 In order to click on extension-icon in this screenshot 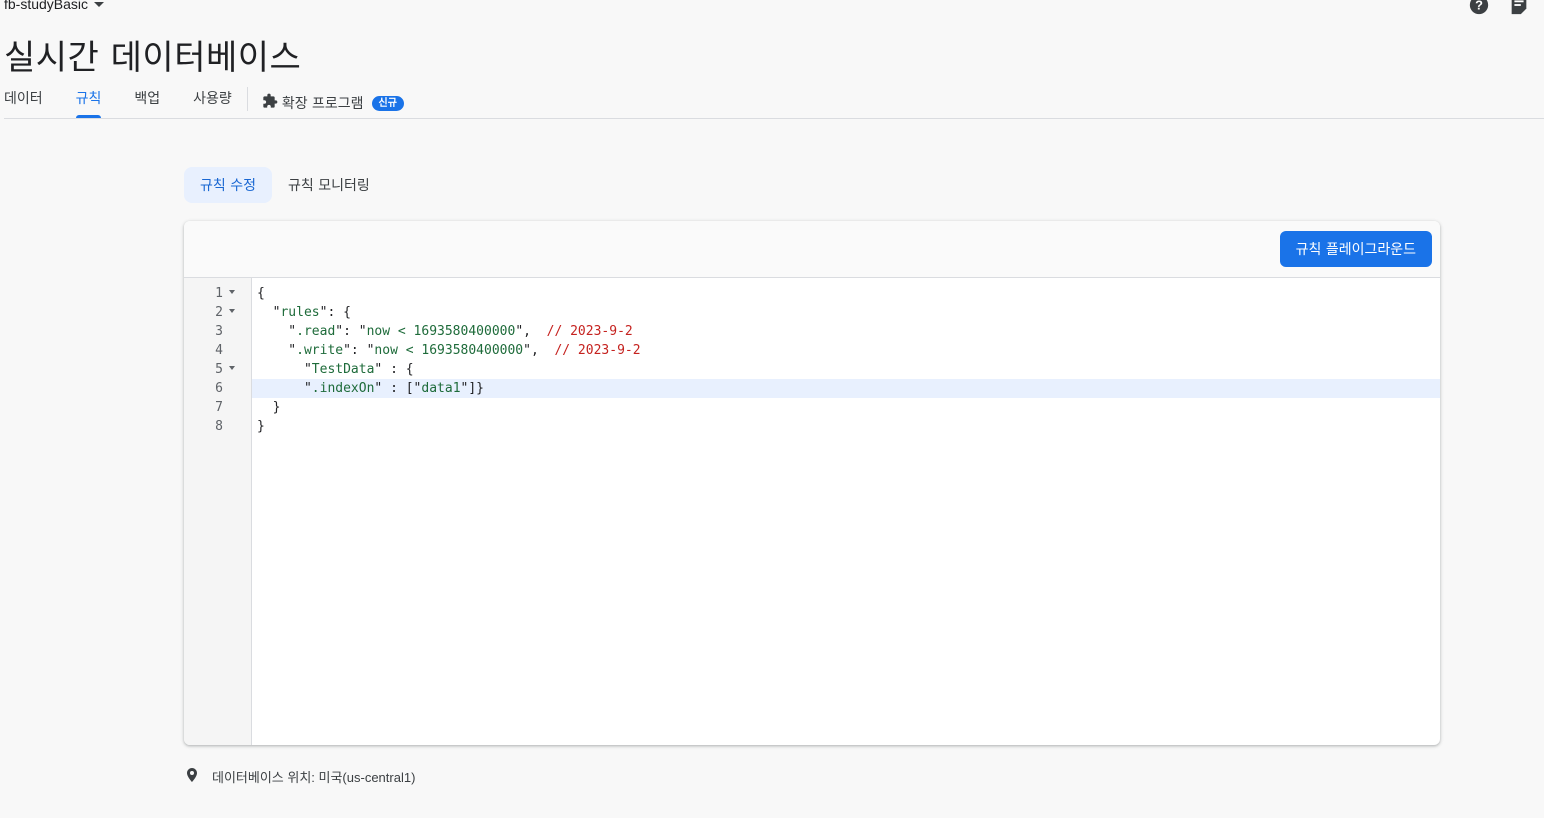, I will do `click(270, 103)`.